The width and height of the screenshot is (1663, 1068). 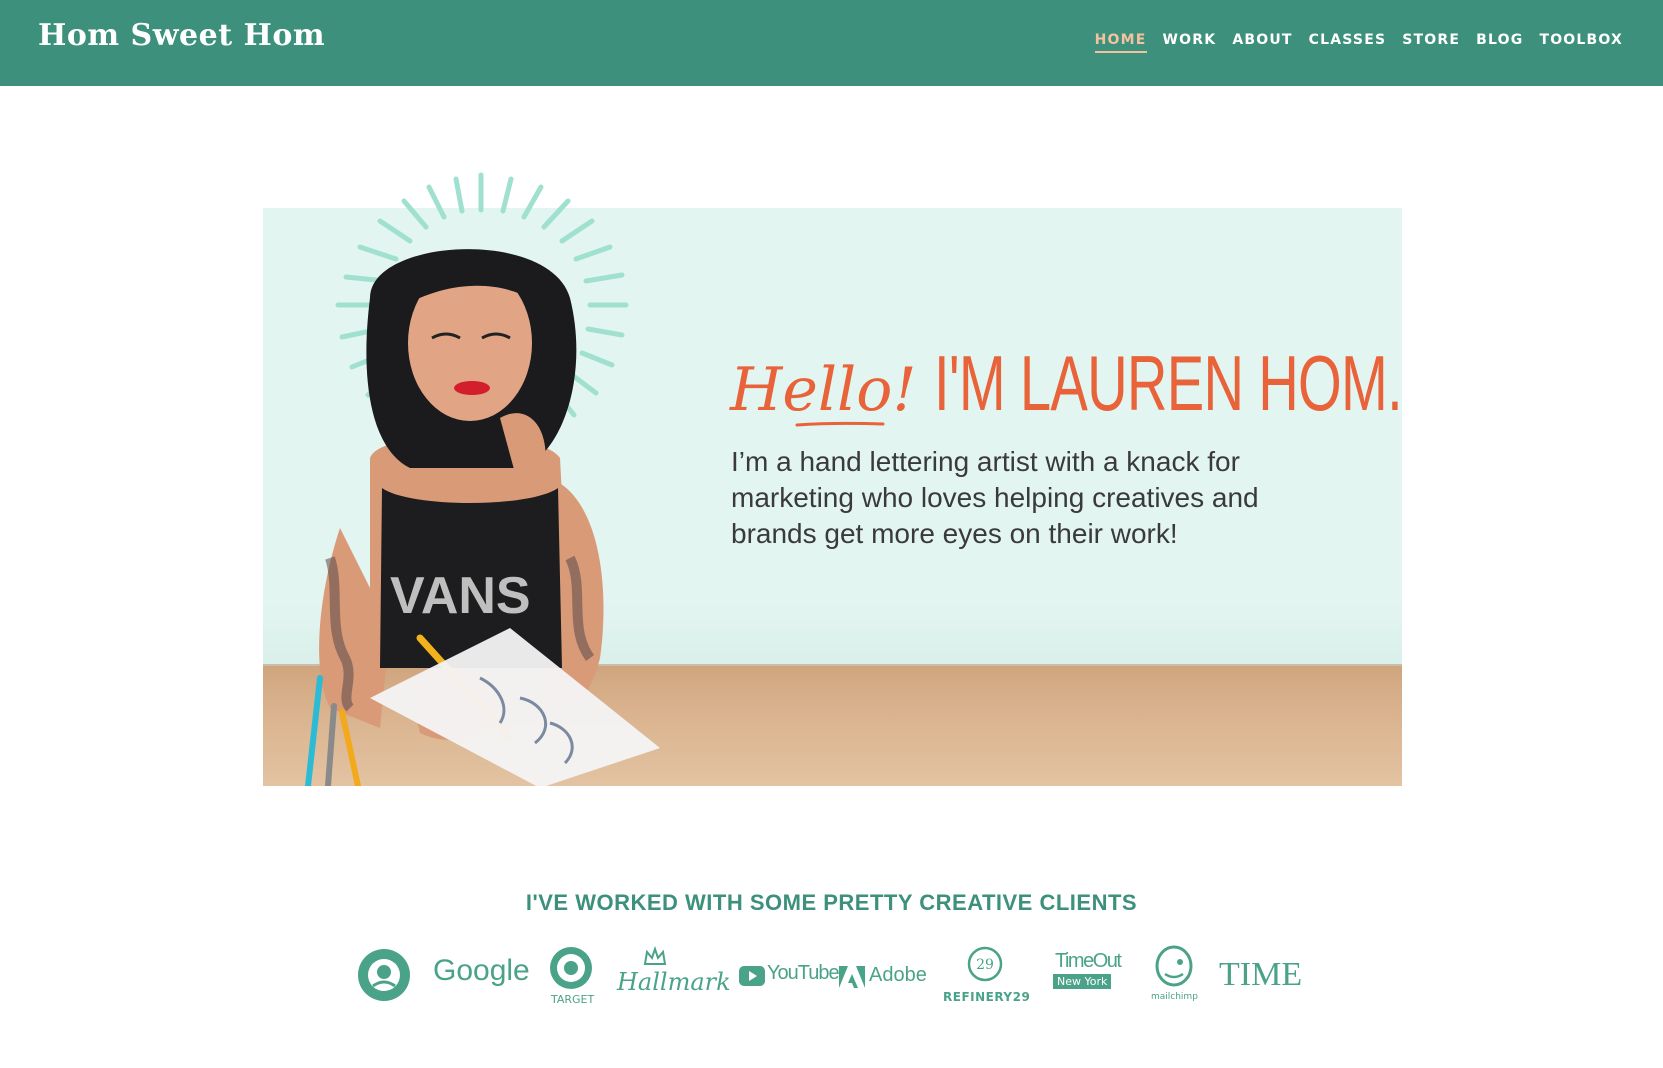 I want to click on refinery29-icon: 29, so click(x=985, y=964).